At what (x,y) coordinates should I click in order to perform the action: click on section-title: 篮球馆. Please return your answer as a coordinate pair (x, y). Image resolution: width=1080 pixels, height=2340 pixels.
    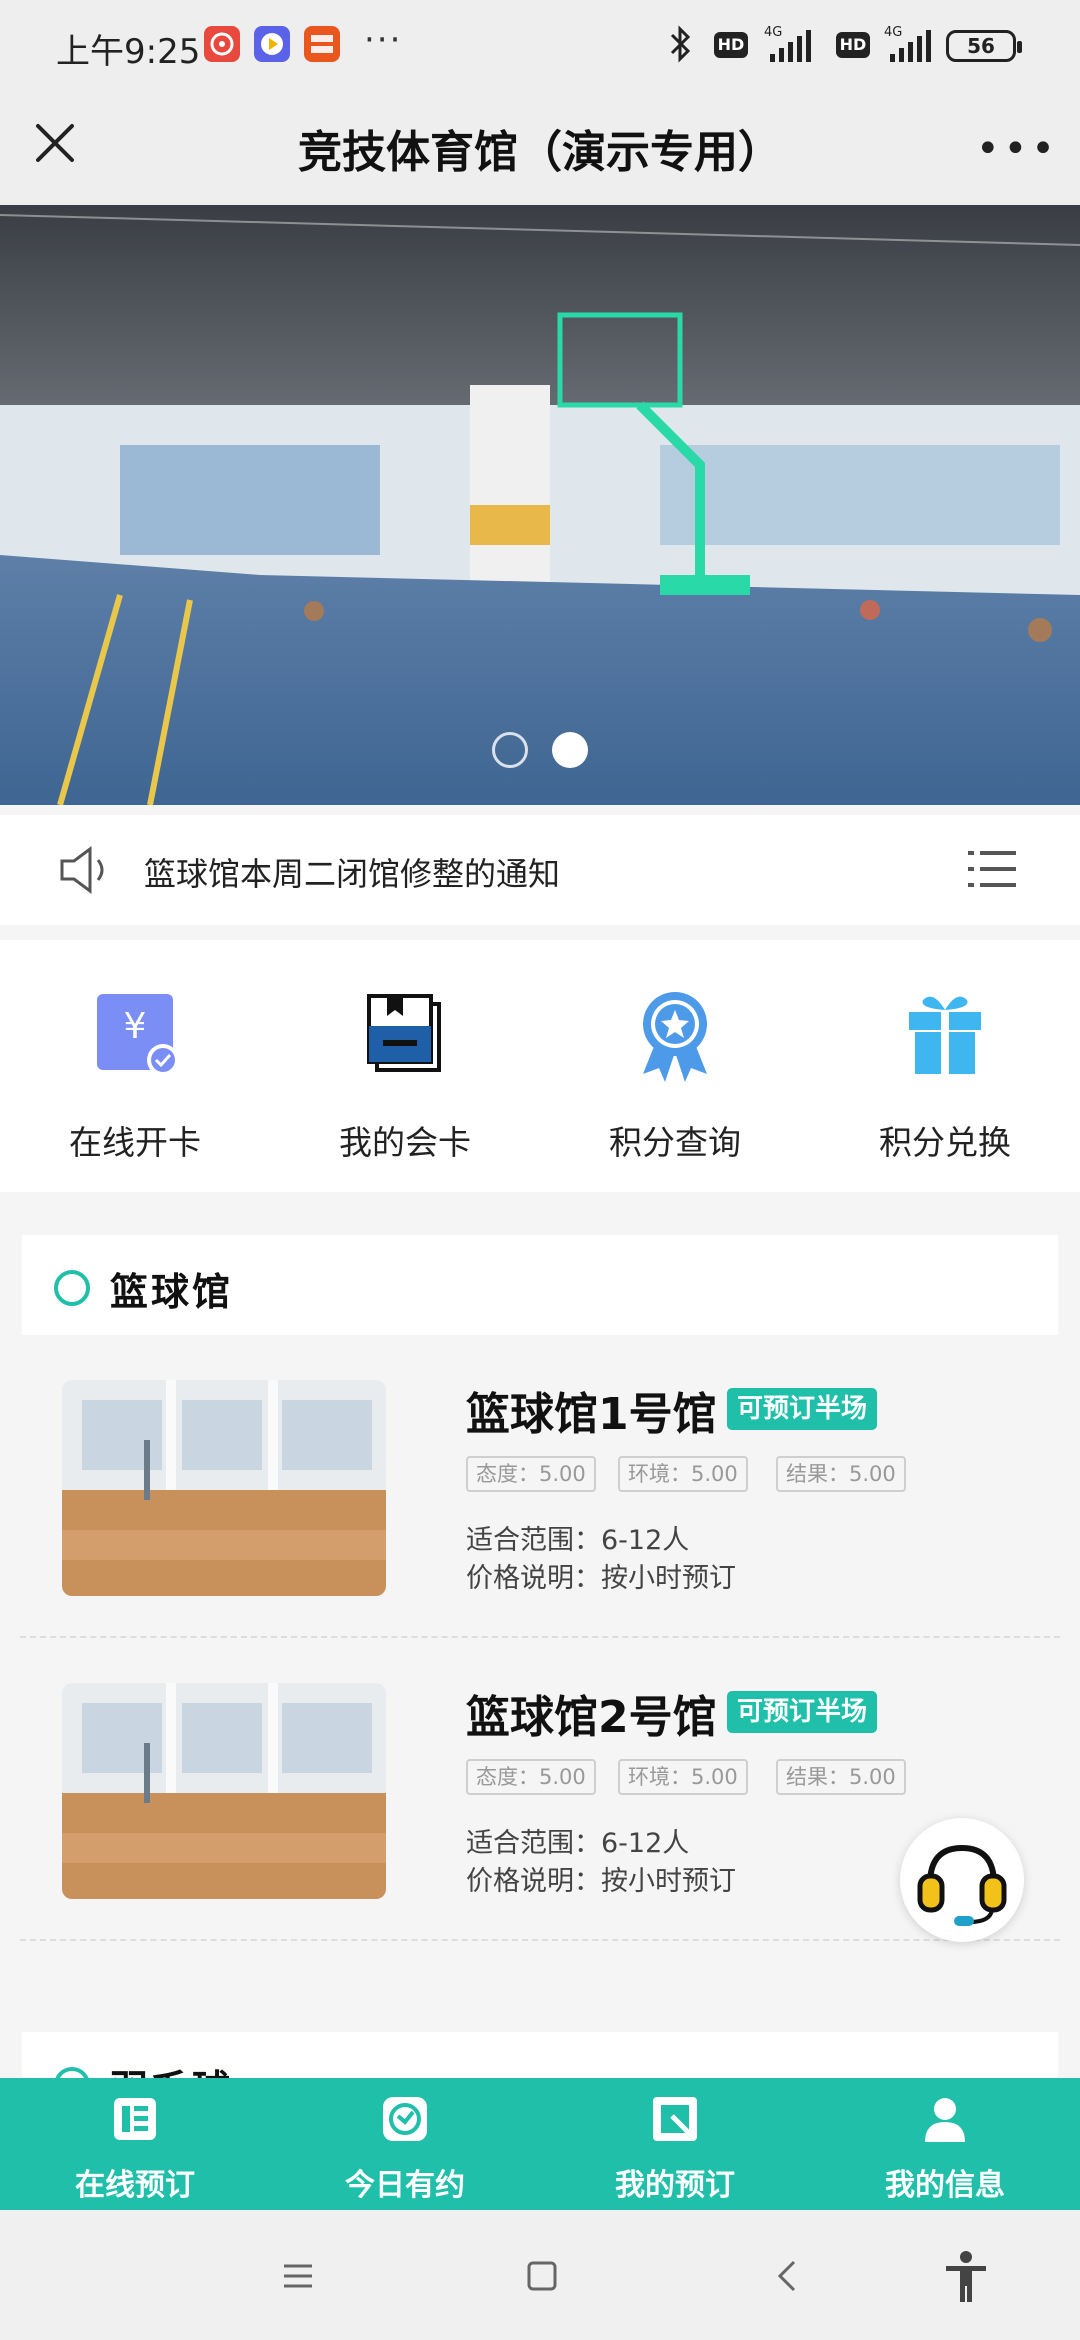
    Looking at the image, I should click on (172, 1292).